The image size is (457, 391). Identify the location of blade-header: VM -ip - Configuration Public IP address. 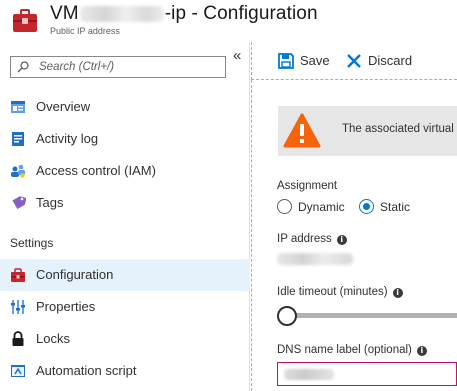
(228, 21).